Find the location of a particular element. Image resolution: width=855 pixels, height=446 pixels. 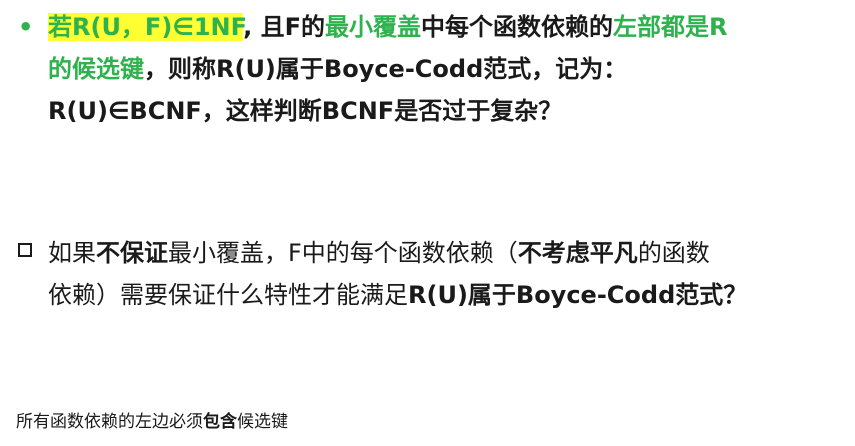

min-cover-term: 最小覆盖 is located at coordinates (373, 27).